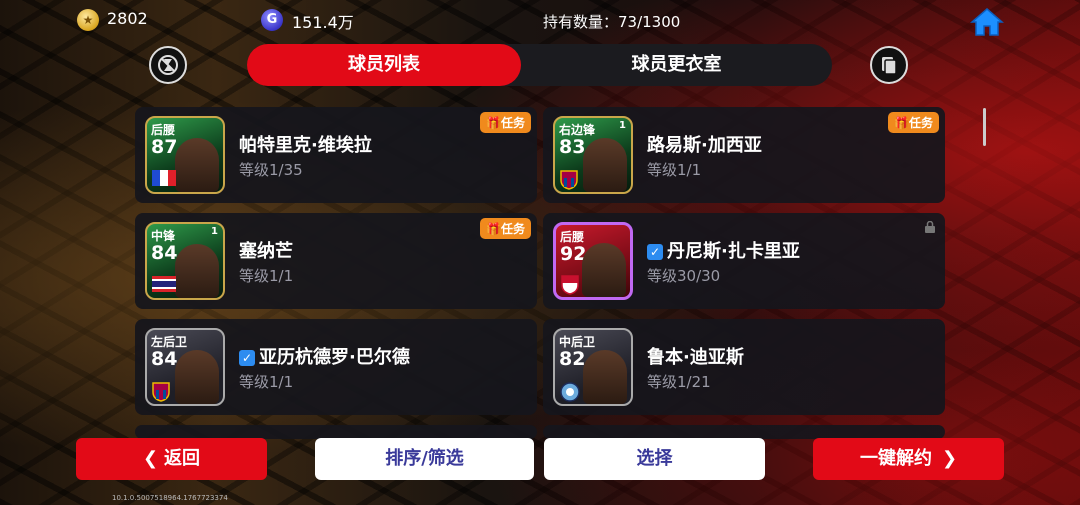 The width and height of the screenshot is (1080, 505). I want to click on expiry-filter-button, so click(168, 65).